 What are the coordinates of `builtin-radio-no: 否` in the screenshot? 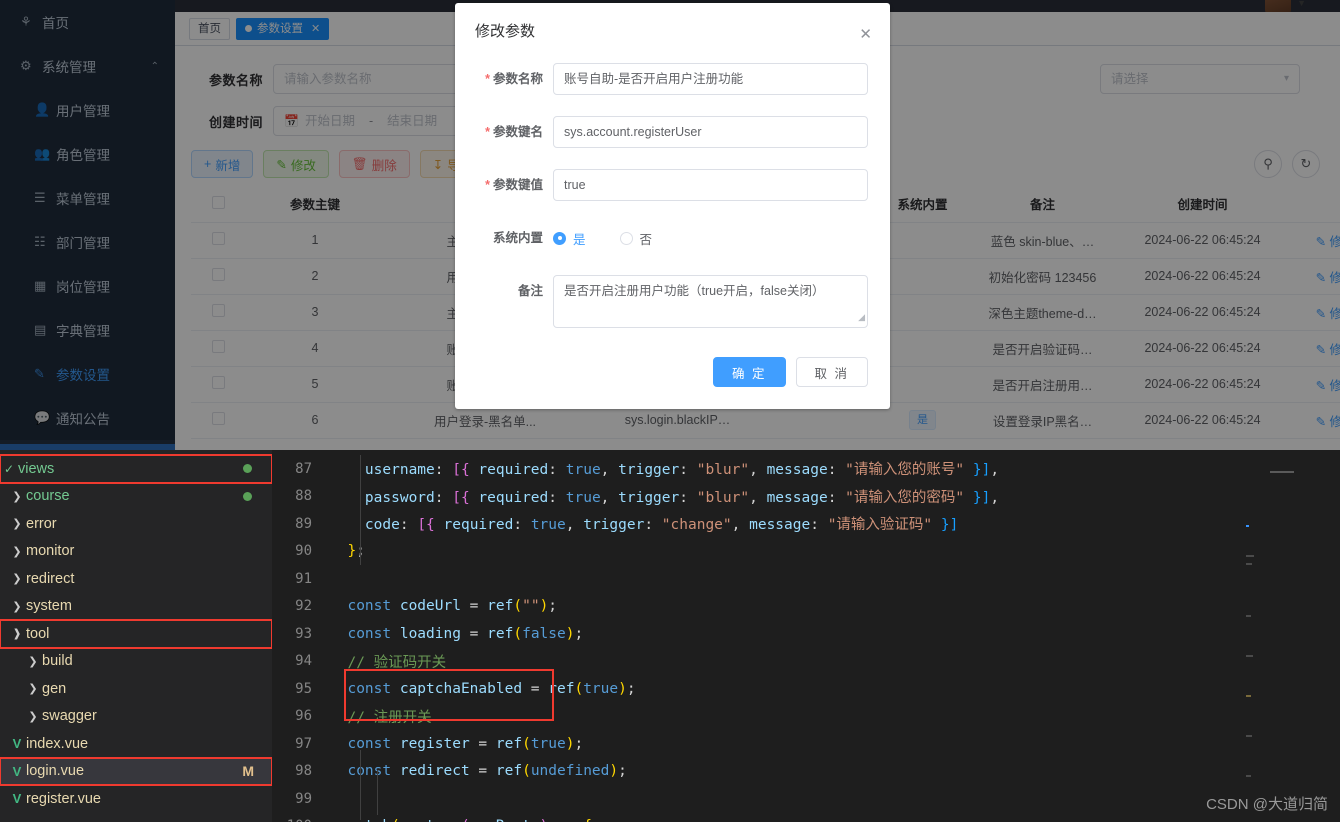 It's located at (636, 238).